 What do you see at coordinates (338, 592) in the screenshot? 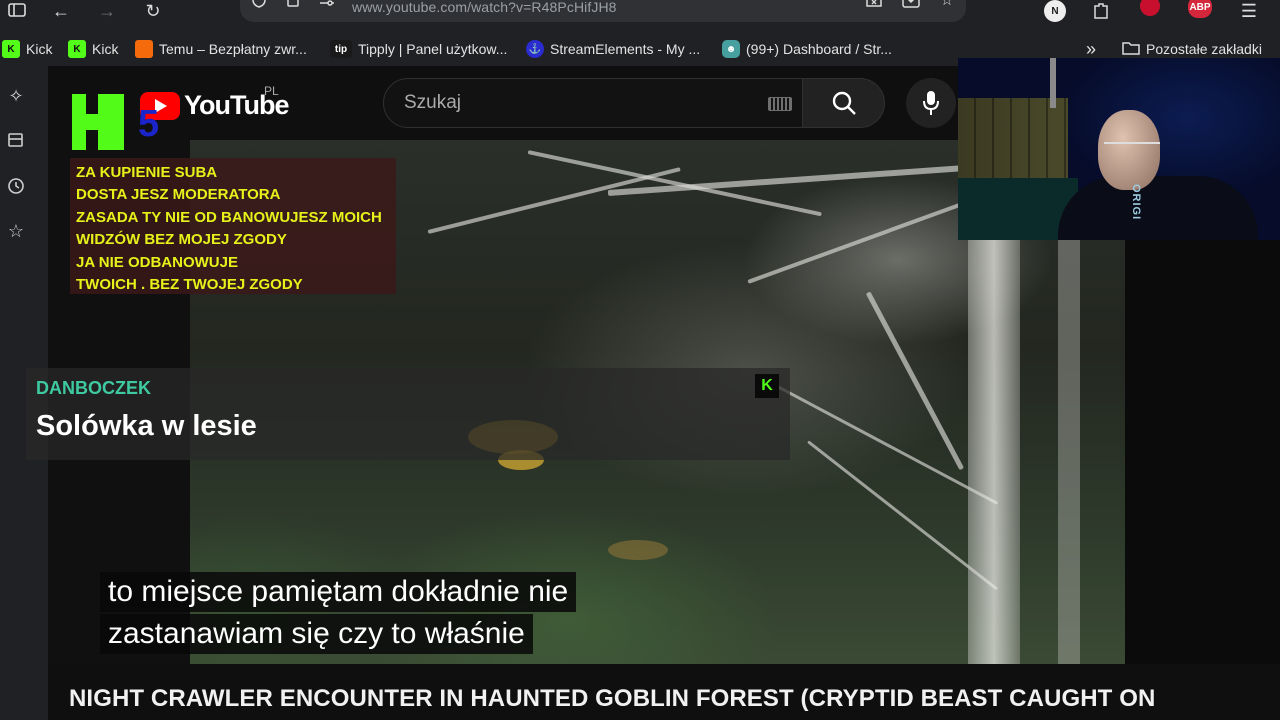
I see `caption-line-1: to miejsce pamiętam dokładnie nie` at bounding box center [338, 592].